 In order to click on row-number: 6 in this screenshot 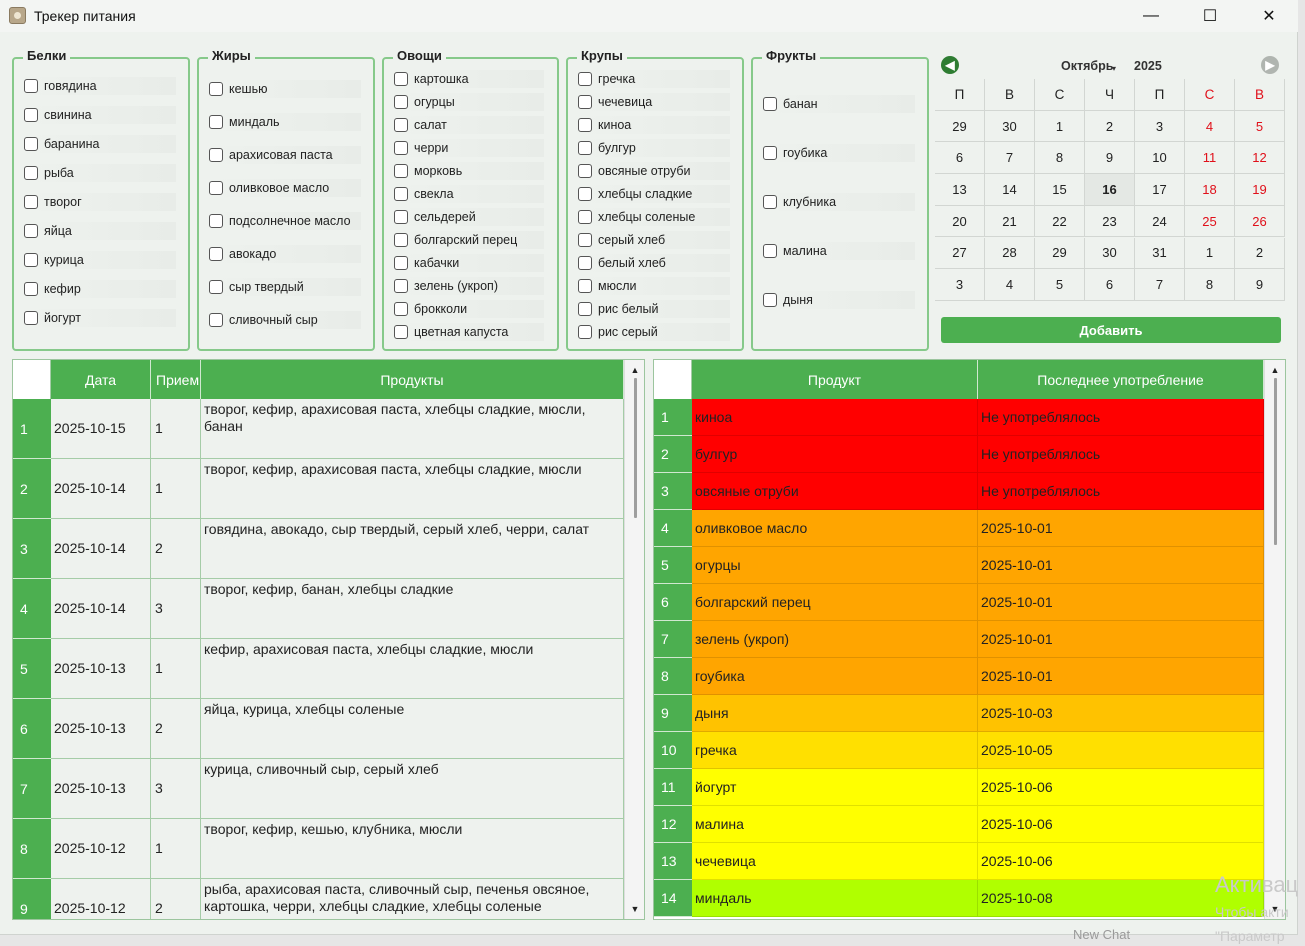, I will do `click(673, 602)`.